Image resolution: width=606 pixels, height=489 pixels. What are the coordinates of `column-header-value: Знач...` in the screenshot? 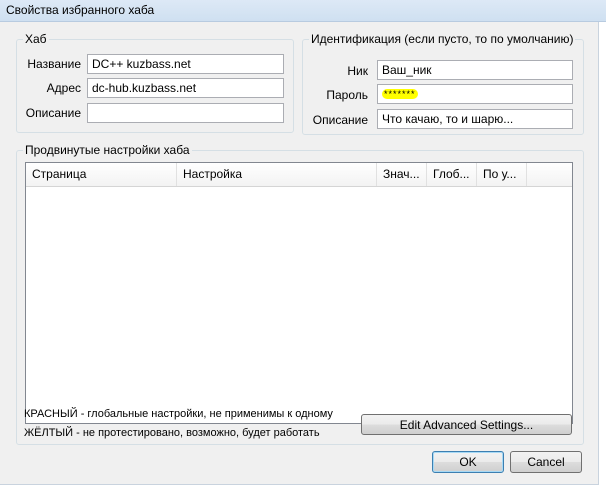 It's located at (402, 174).